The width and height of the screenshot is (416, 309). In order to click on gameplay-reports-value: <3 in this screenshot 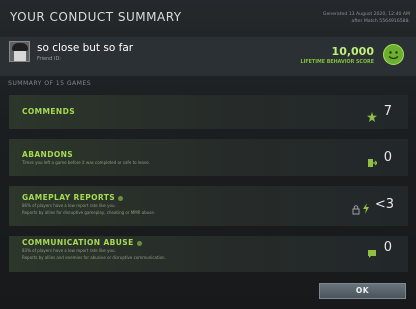, I will do `click(384, 204)`.